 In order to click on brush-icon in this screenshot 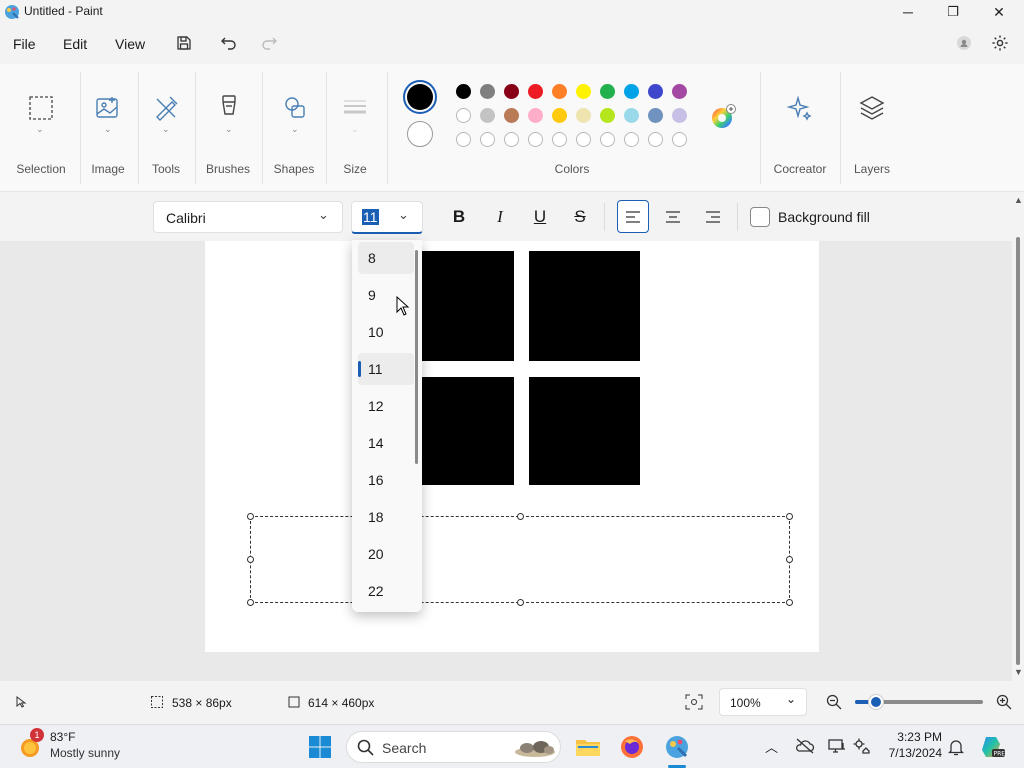, I will do `click(229, 108)`.